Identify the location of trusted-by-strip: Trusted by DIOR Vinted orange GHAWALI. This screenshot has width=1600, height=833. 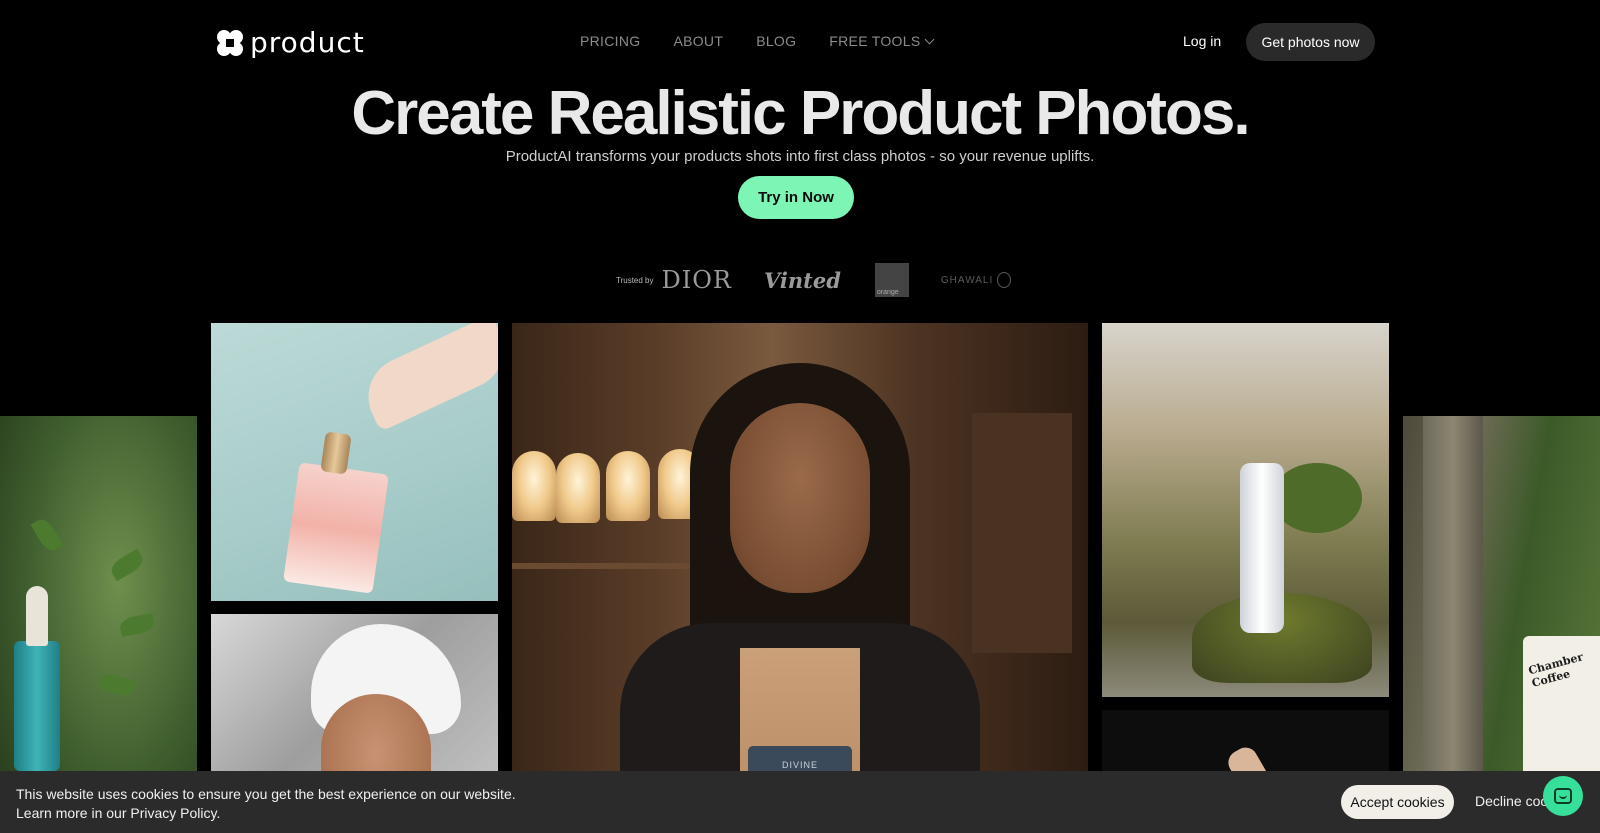
(814, 280).